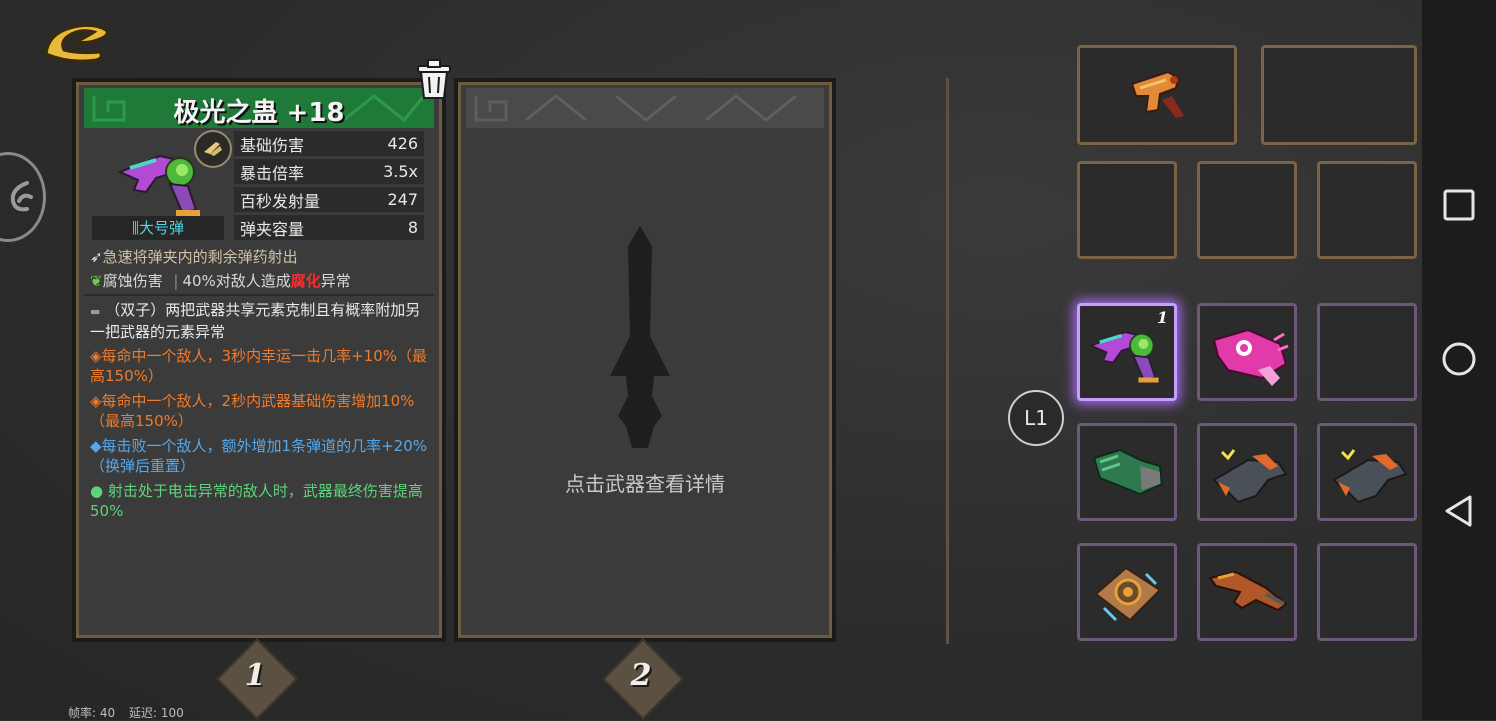 The width and height of the screenshot is (1496, 721). I want to click on ammo-type-label: ⫼大号弹, so click(158, 228).